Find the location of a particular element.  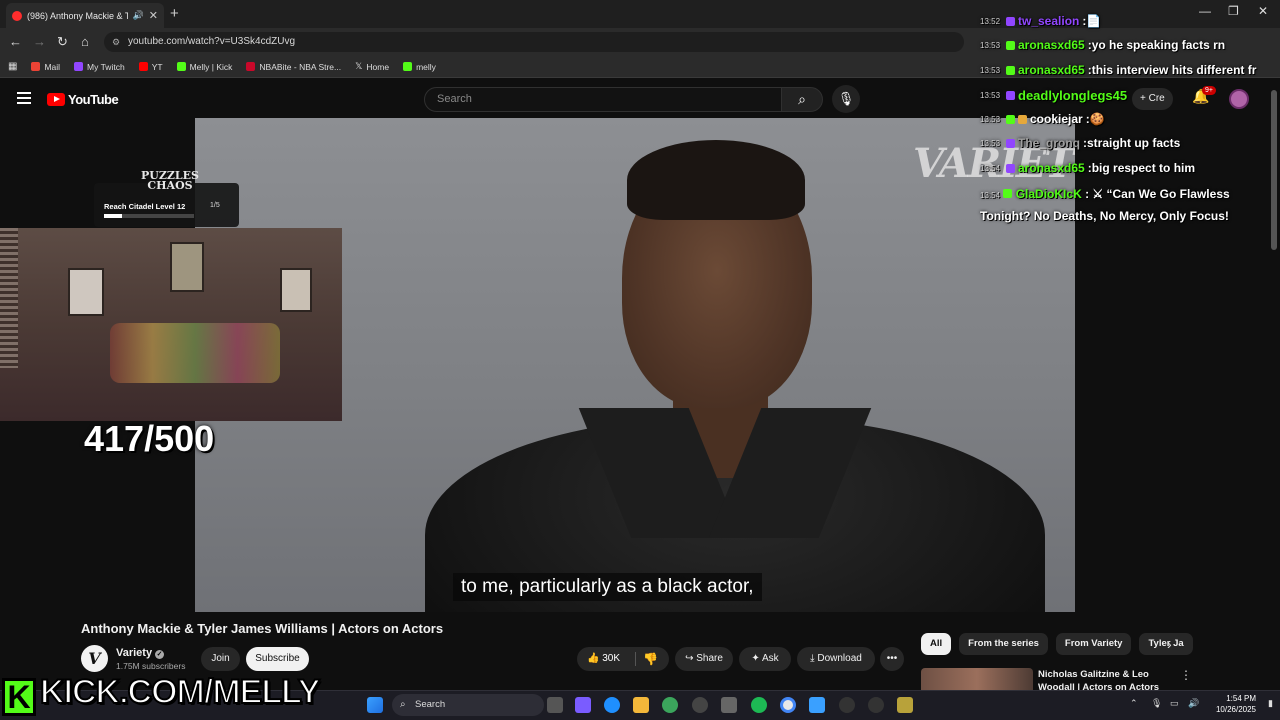

download-icon: ⤓ is located at coordinates (812, 658).